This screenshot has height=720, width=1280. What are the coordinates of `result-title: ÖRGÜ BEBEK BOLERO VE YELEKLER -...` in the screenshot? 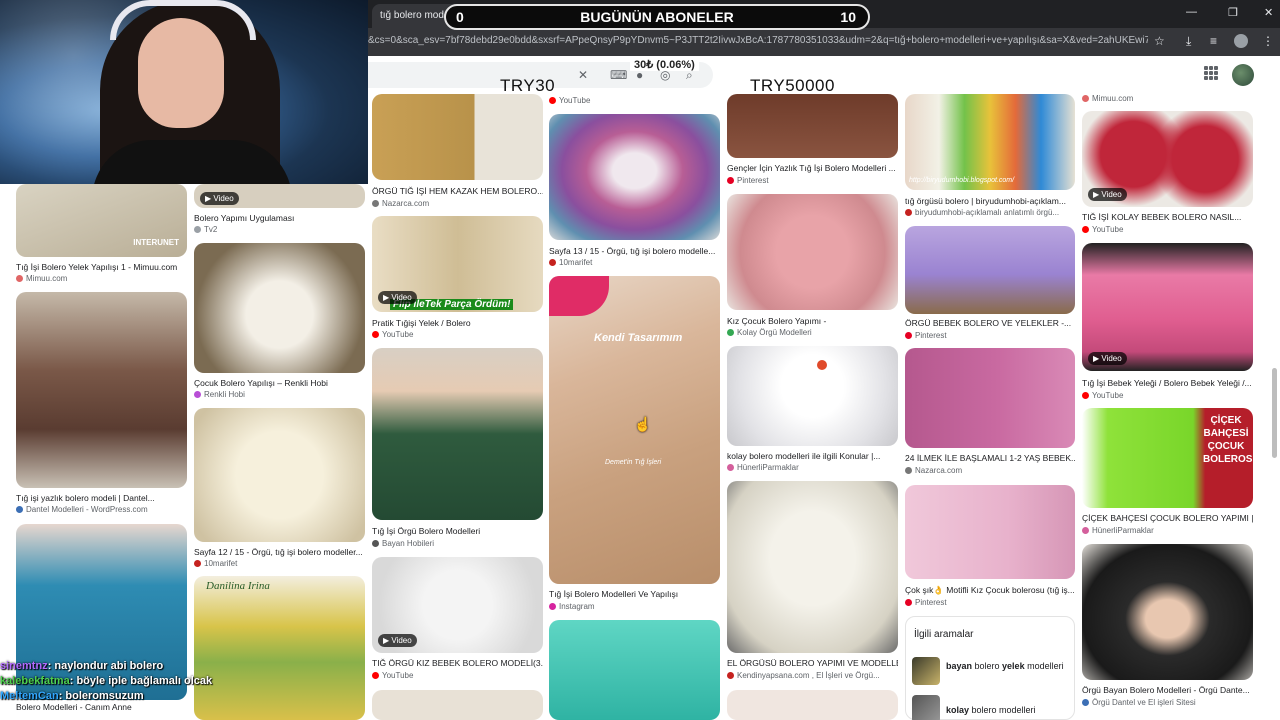 It's located at (990, 323).